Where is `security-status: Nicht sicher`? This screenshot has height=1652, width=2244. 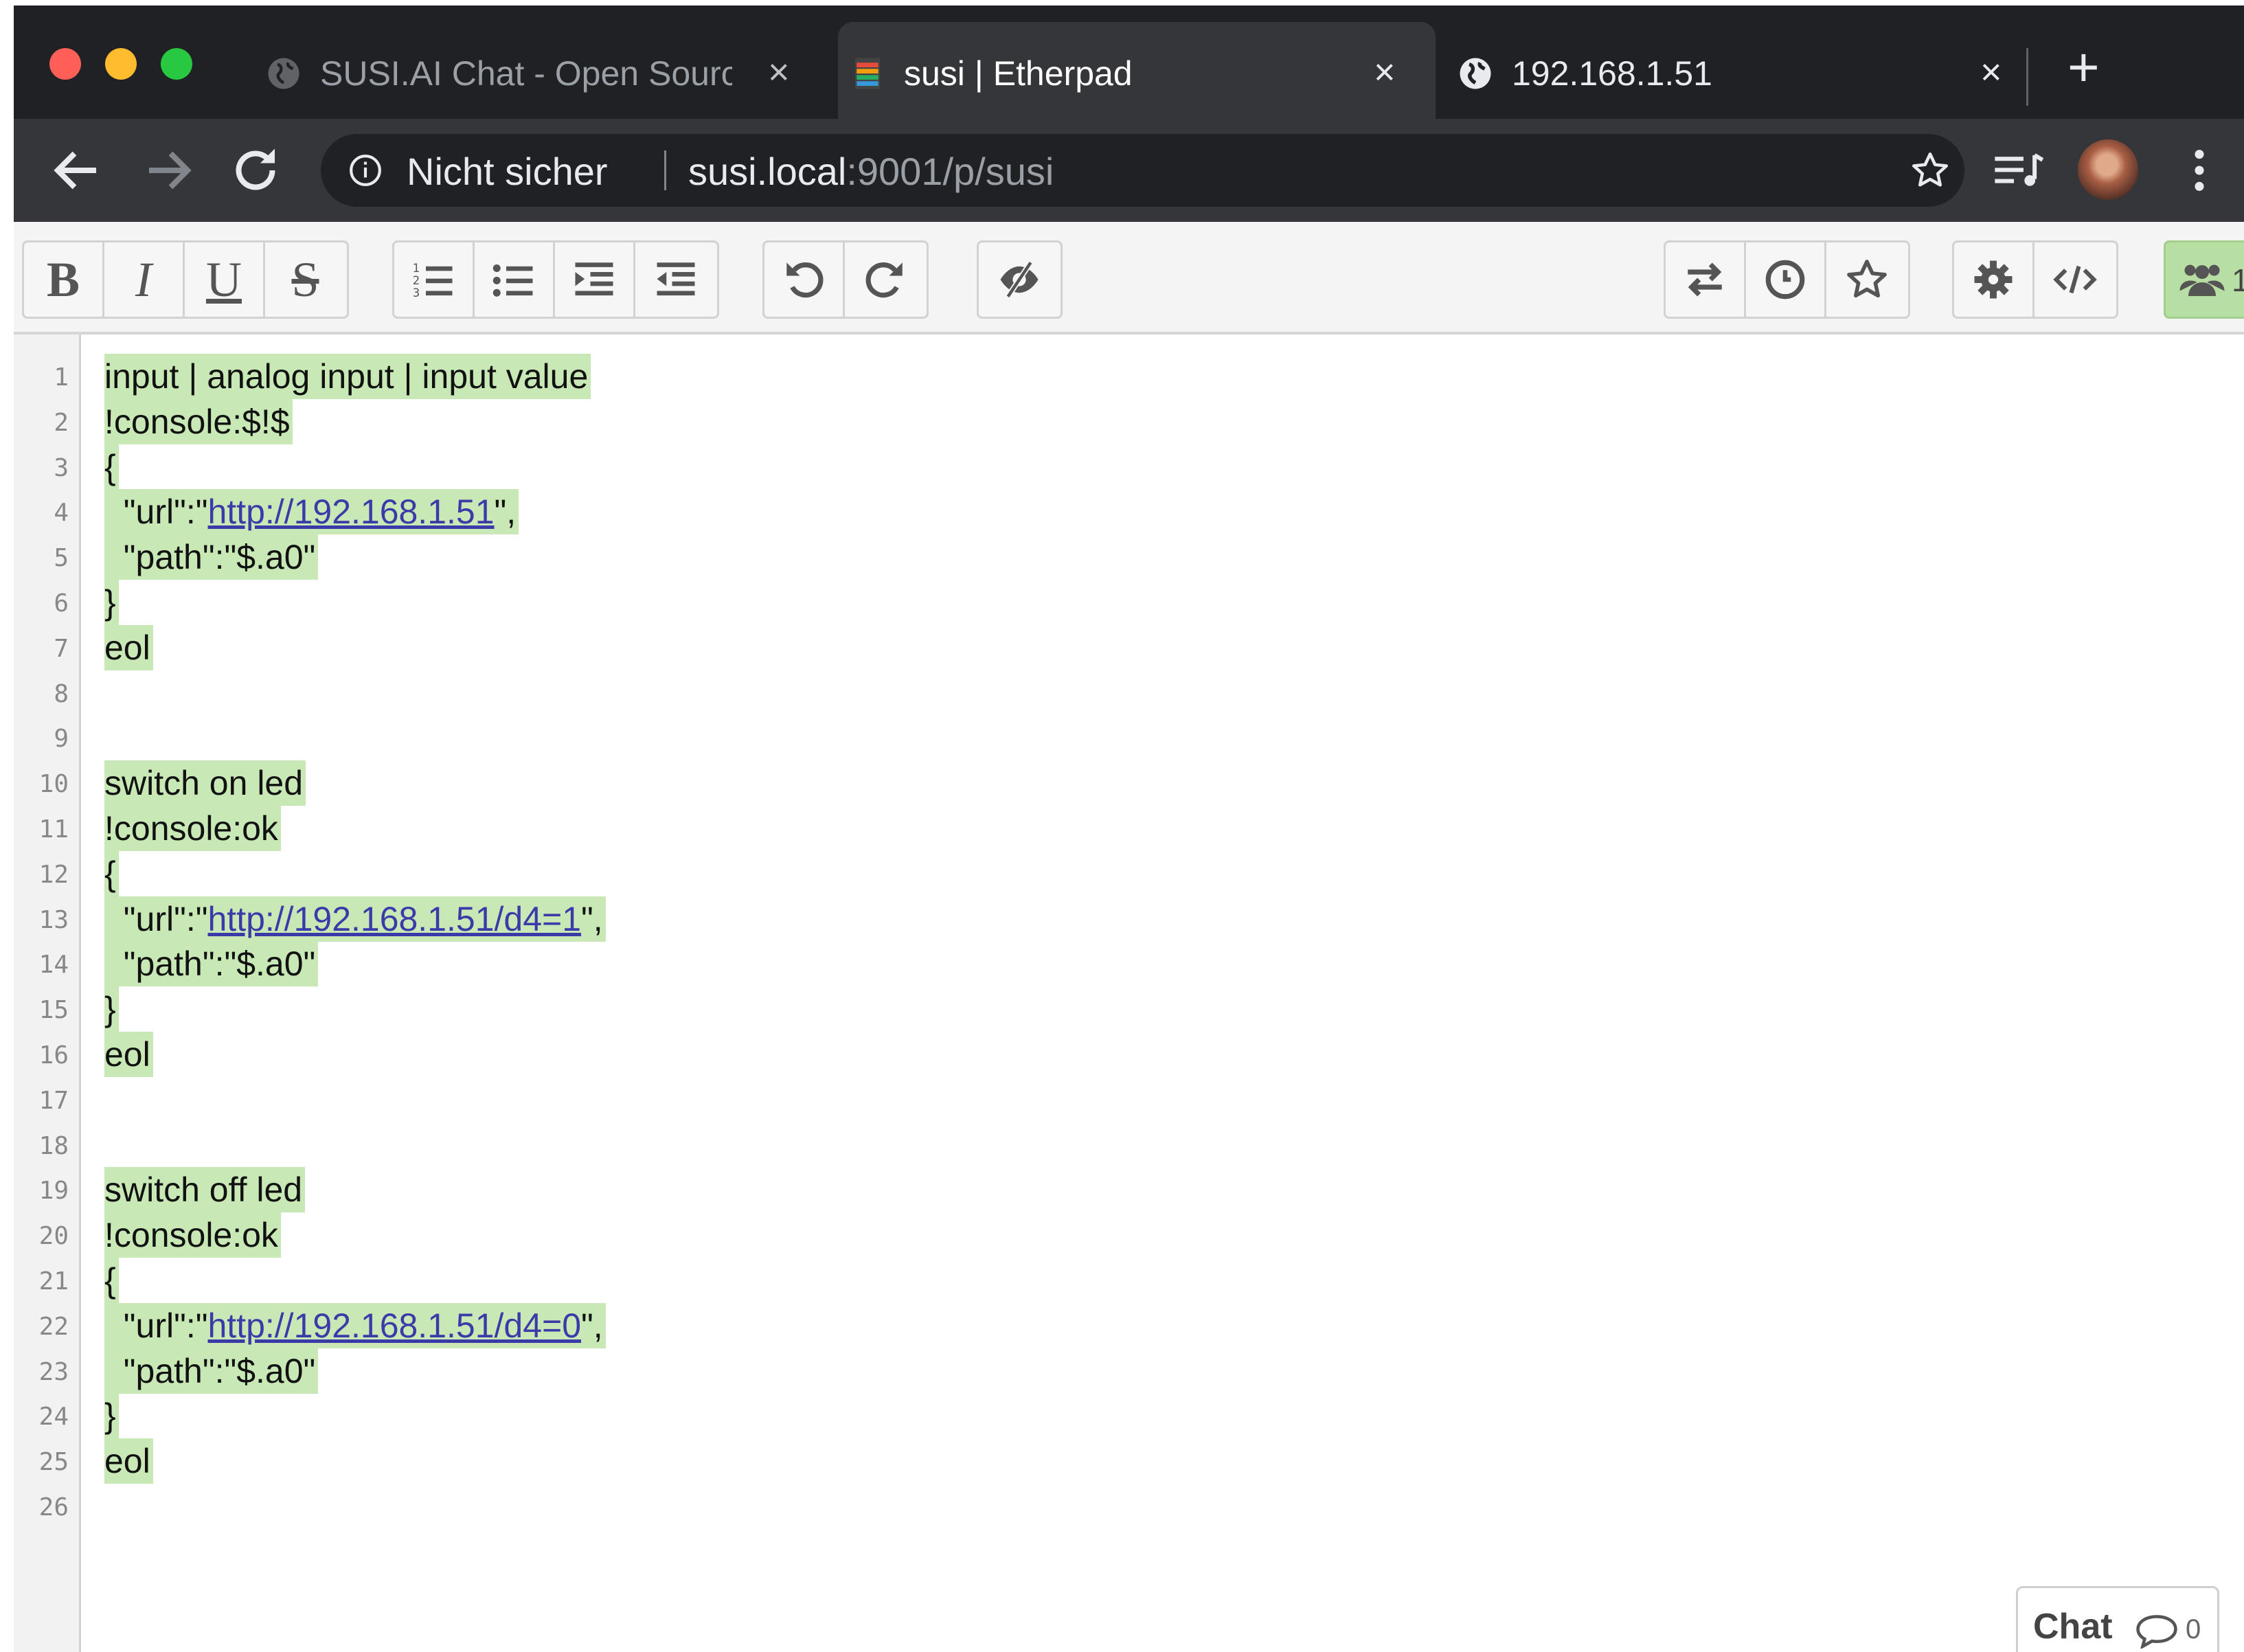
security-status: Nicht sicher is located at coordinates (507, 171).